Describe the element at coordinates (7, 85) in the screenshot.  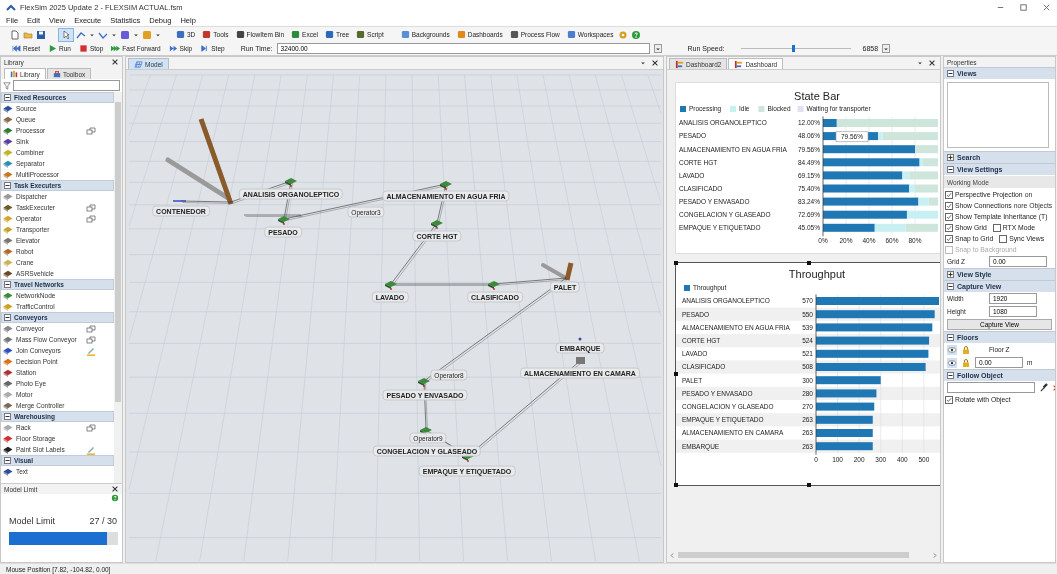
I see `filter-icon` at that location.